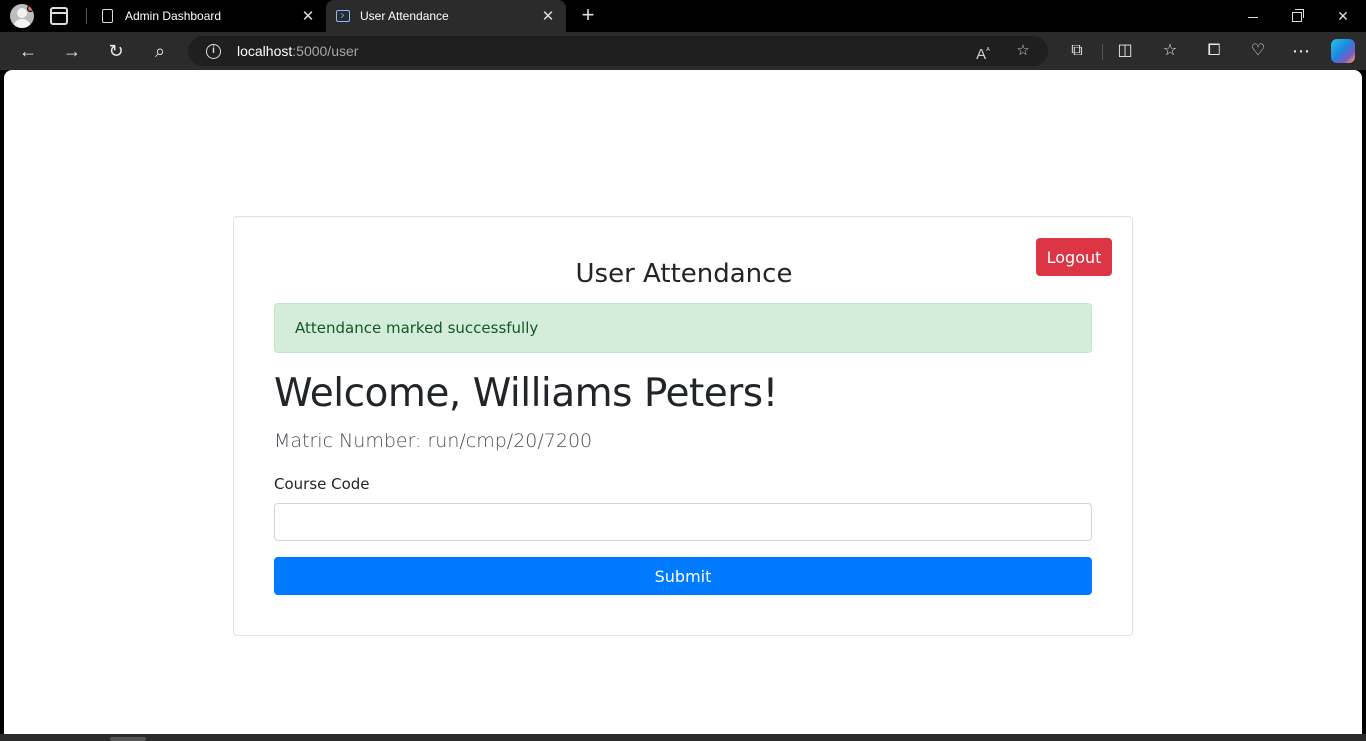  I want to click on page-title: User Attendance, so click(684, 274).